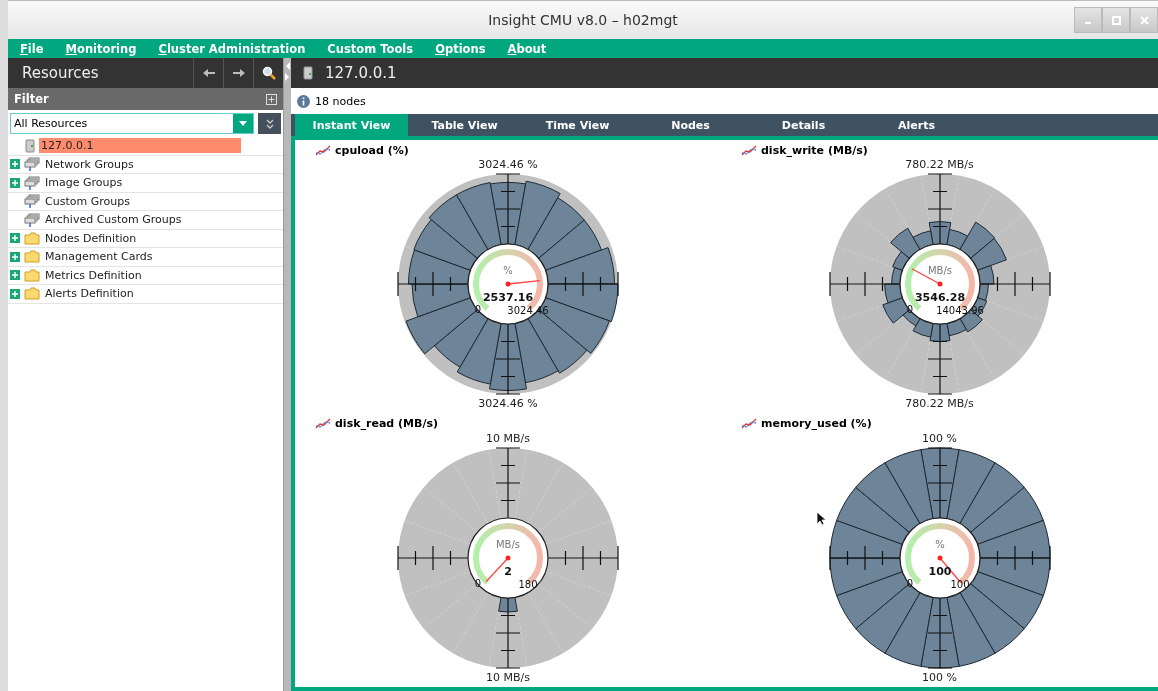 The width and height of the screenshot is (1158, 691). Describe the element at coordinates (816, 423) in the screenshot. I see `chart-title: memory_used (%)` at that location.